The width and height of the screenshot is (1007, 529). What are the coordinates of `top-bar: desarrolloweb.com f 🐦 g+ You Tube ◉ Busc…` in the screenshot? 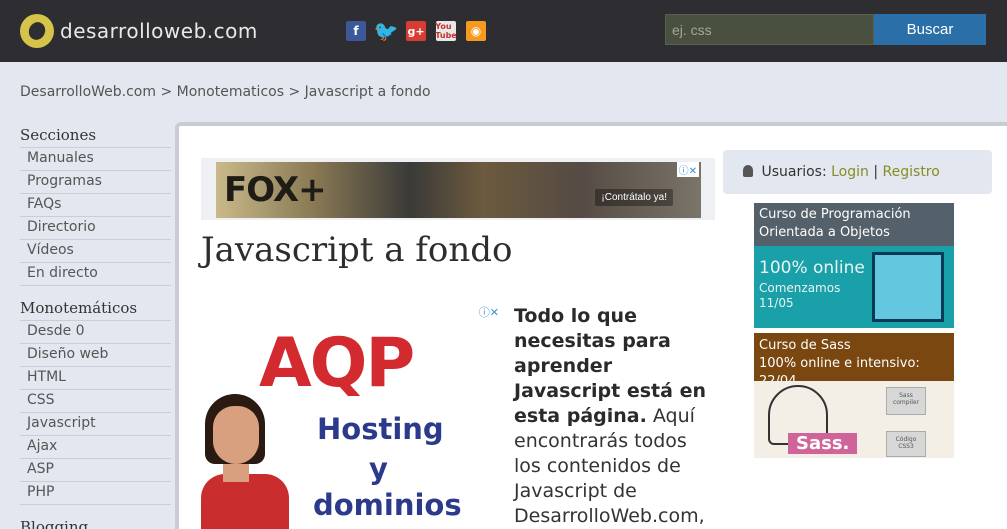 It's located at (503, 31).